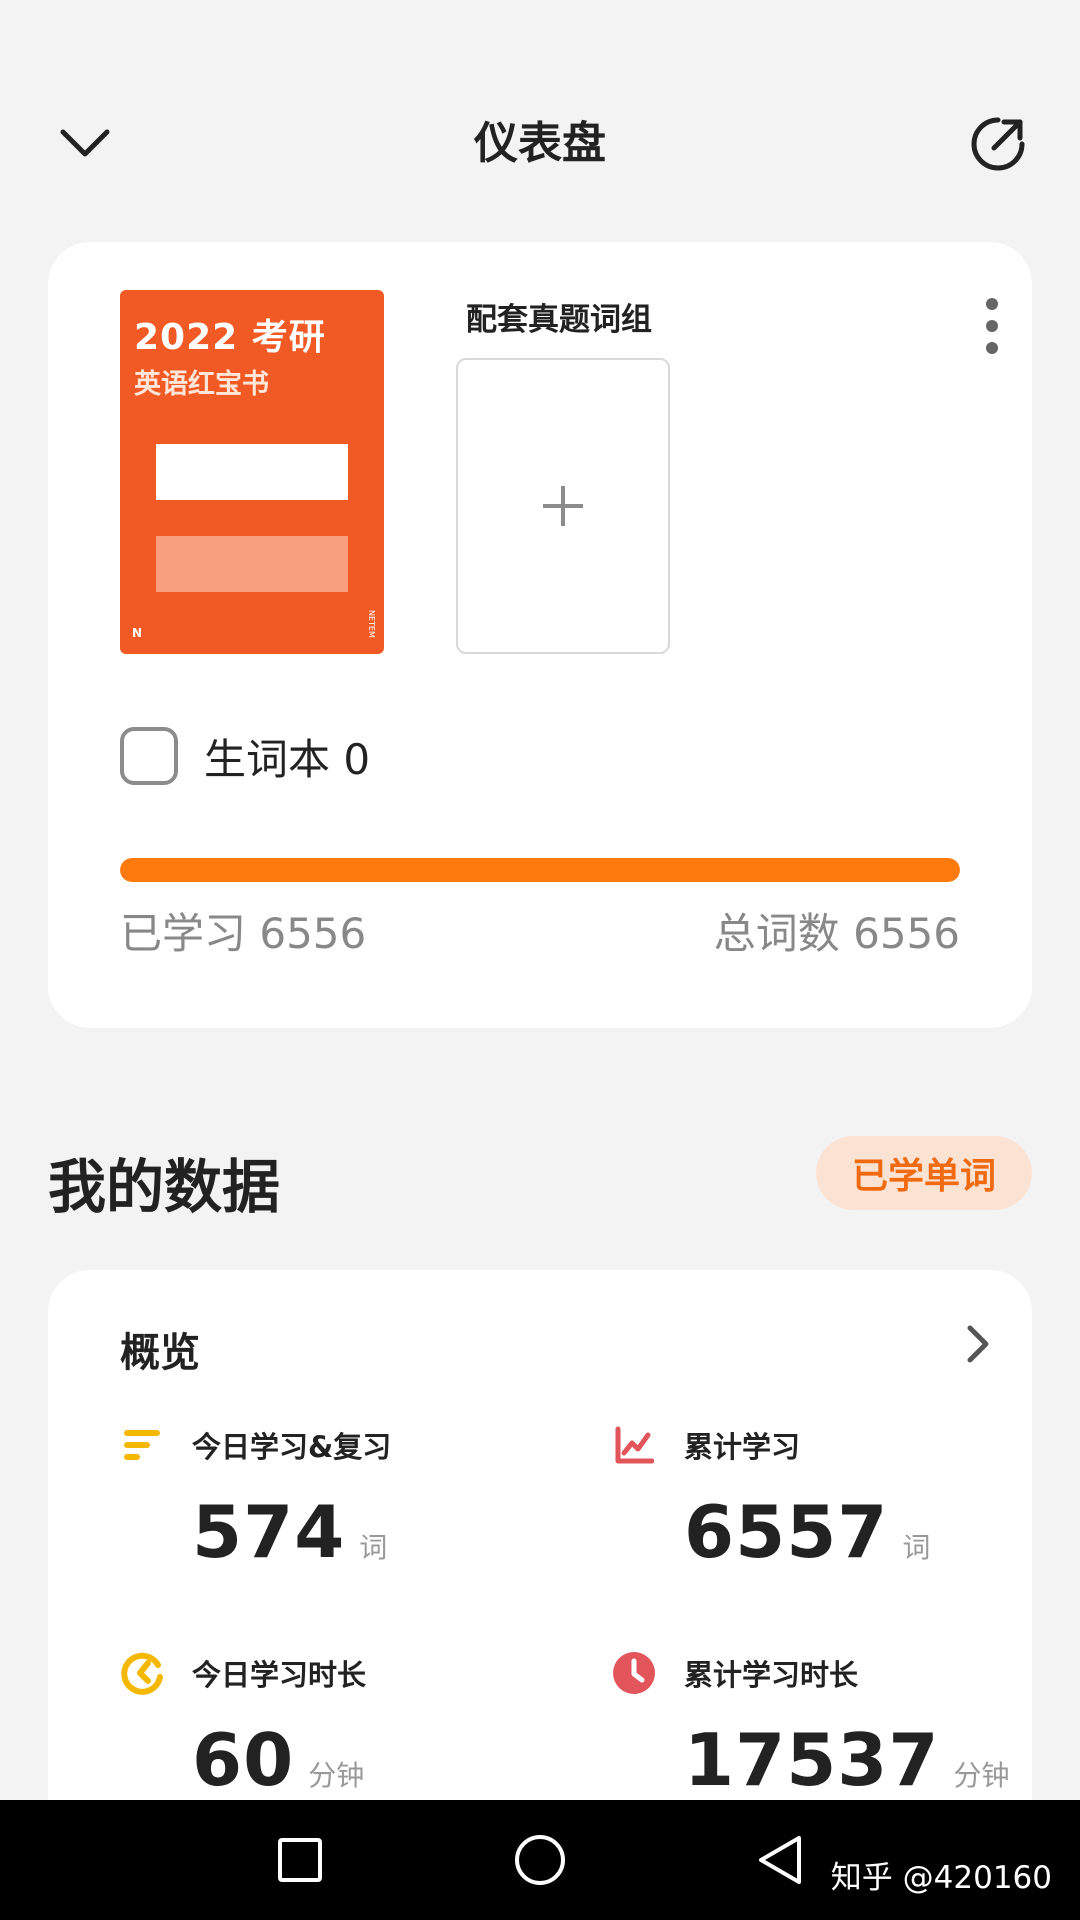  What do you see at coordinates (992, 326) in the screenshot?
I see `more-vertical-icon` at bounding box center [992, 326].